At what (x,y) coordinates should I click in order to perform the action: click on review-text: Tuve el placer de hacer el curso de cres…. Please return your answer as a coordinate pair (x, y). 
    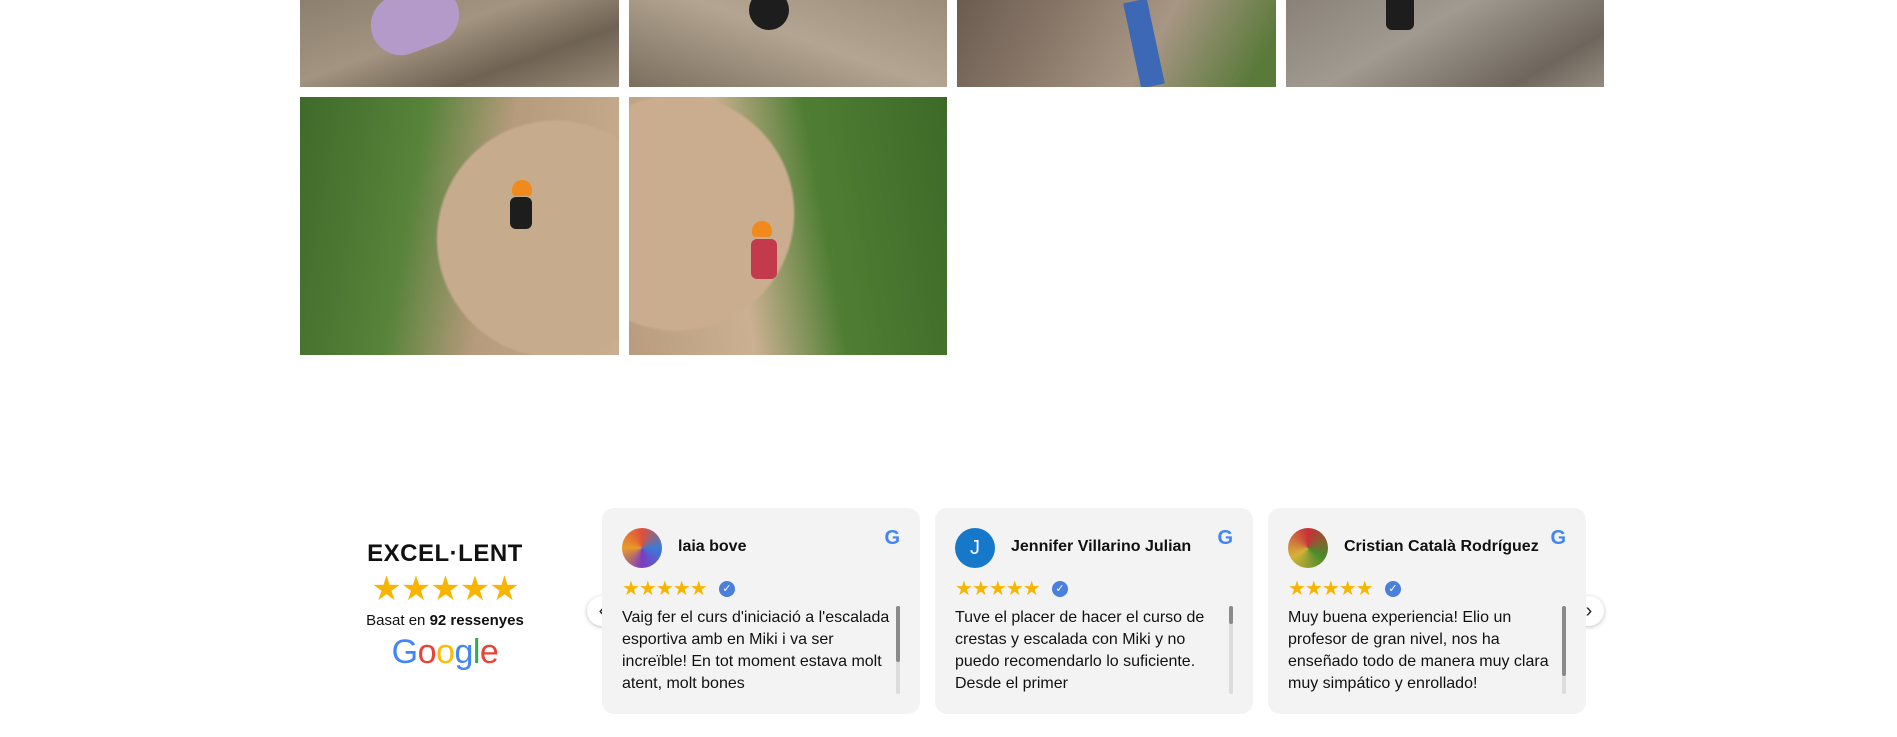
    Looking at the image, I should click on (1080, 650).